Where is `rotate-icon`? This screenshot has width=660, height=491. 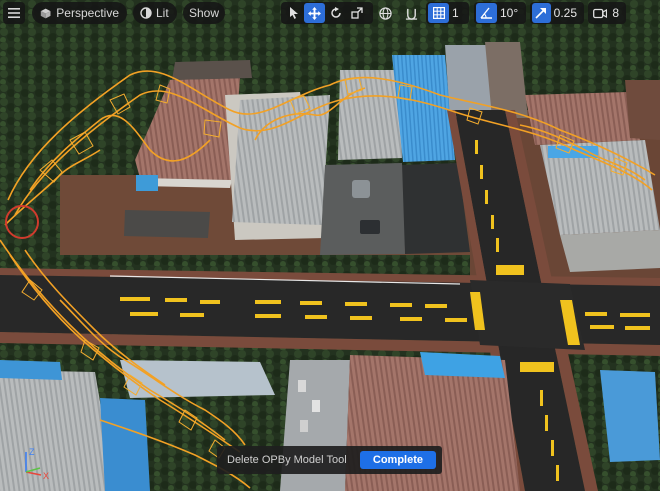 rotate-icon is located at coordinates (335, 12).